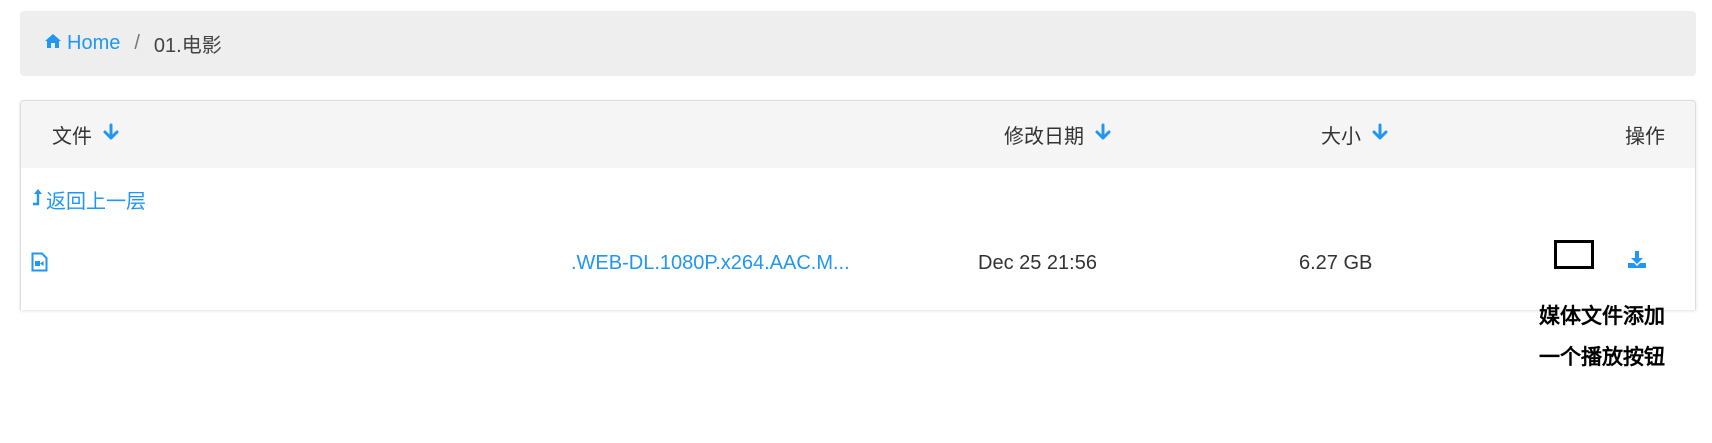  I want to click on annotation-line-2: 一个播放按钮, so click(1602, 357).